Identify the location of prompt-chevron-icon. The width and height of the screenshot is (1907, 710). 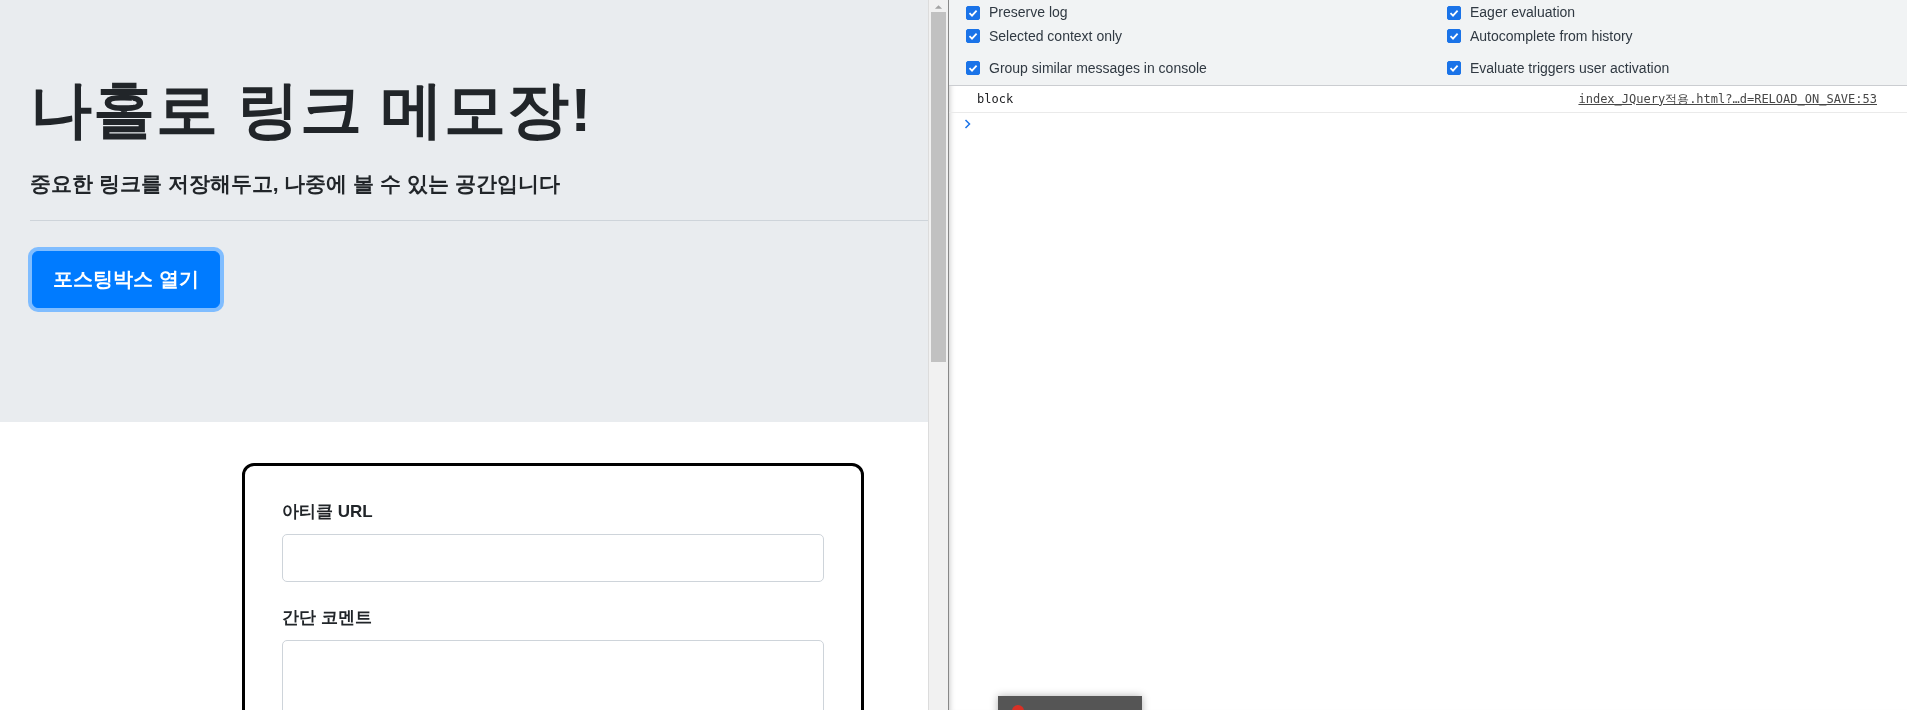
(967, 124).